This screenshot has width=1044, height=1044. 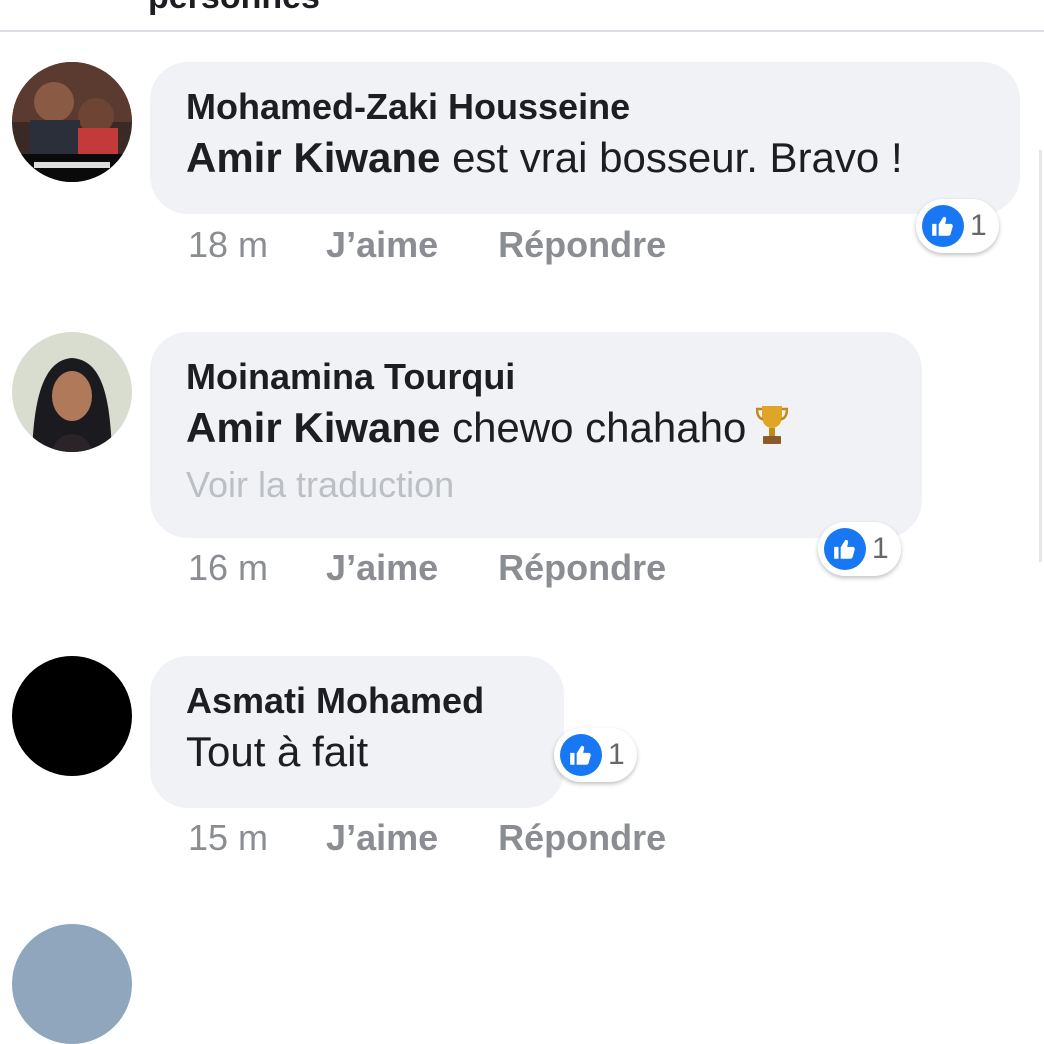 What do you see at coordinates (585, 107) in the screenshot?
I see `comment-author-link: Mohamed-Zaki Housseine` at bounding box center [585, 107].